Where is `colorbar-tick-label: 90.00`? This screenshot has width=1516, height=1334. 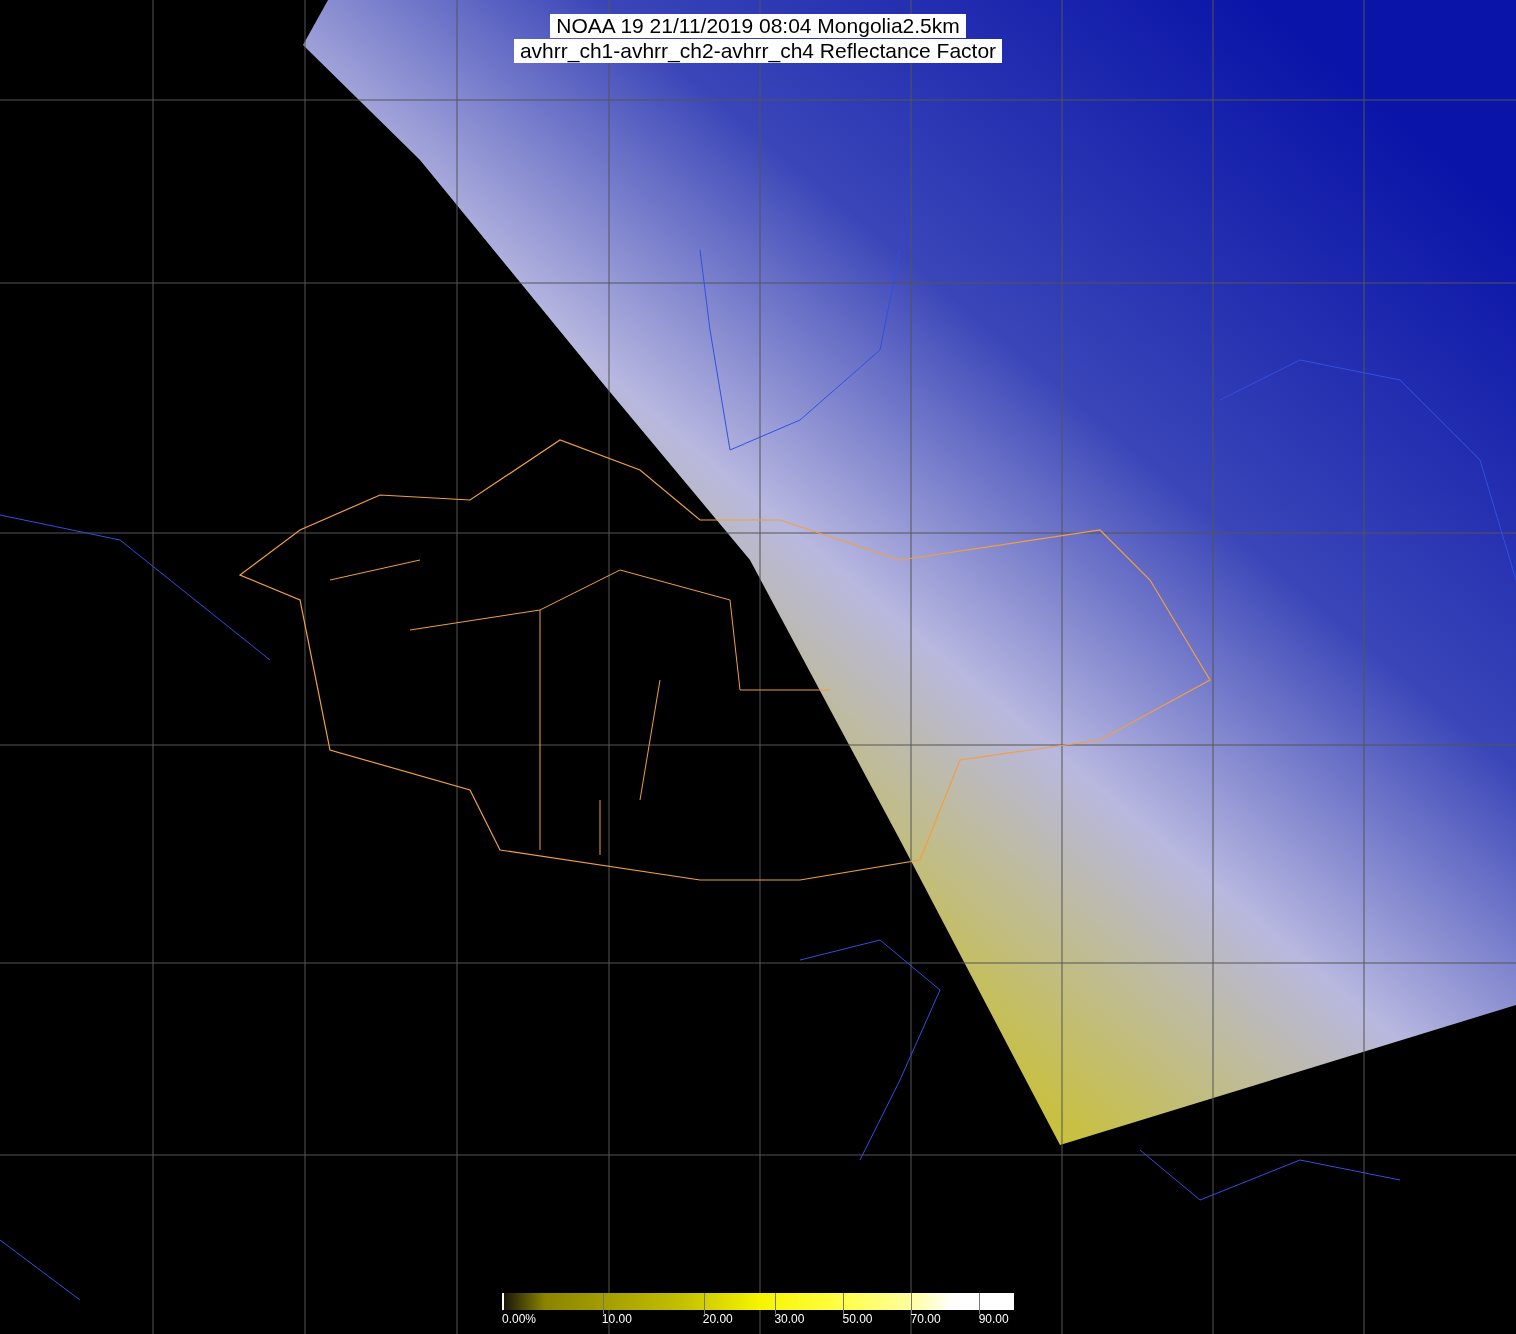
colorbar-tick-label: 90.00 is located at coordinates (993, 1319).